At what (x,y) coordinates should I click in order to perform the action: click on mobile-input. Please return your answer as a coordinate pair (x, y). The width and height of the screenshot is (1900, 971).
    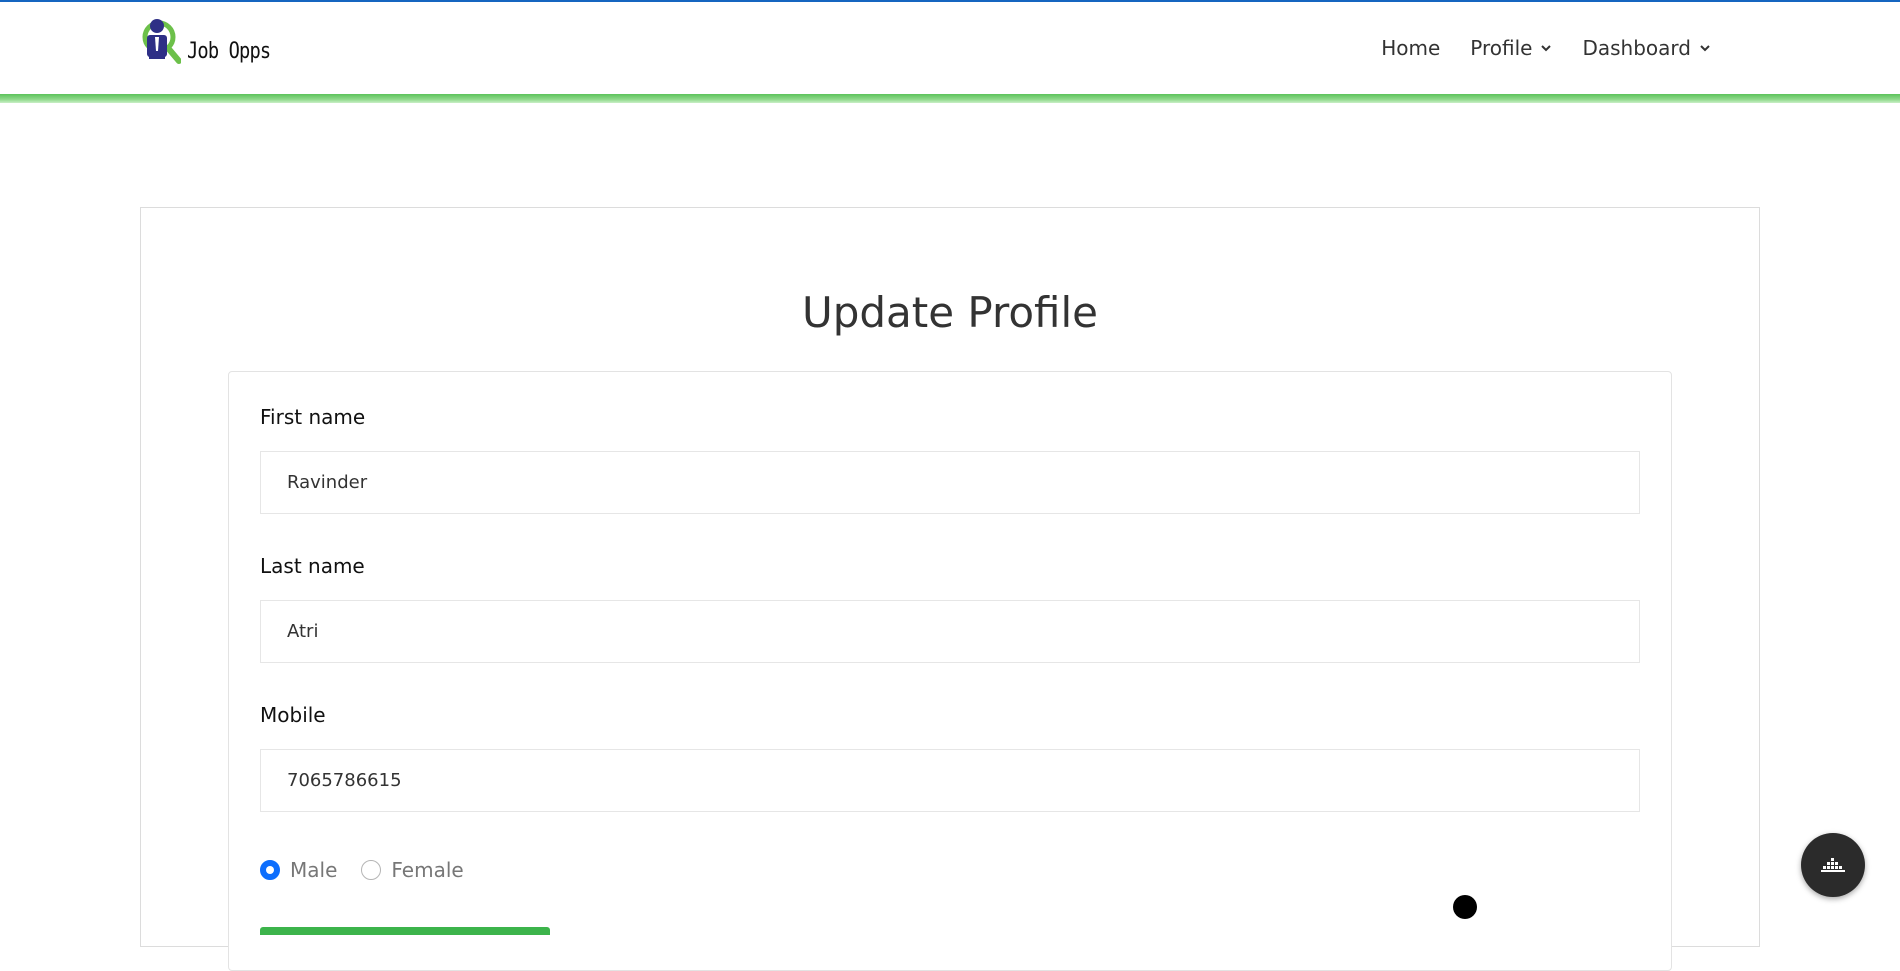
    Looking at the image, I should click on (950, 780).